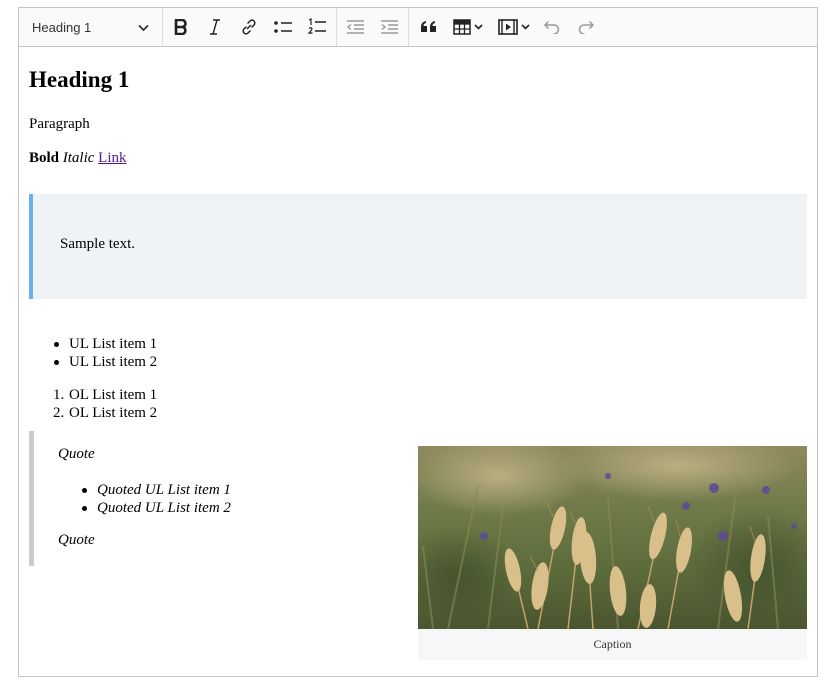 The height and width of the screenshot is (691, 832). I want to click on undo-icon, so click(551, 27).